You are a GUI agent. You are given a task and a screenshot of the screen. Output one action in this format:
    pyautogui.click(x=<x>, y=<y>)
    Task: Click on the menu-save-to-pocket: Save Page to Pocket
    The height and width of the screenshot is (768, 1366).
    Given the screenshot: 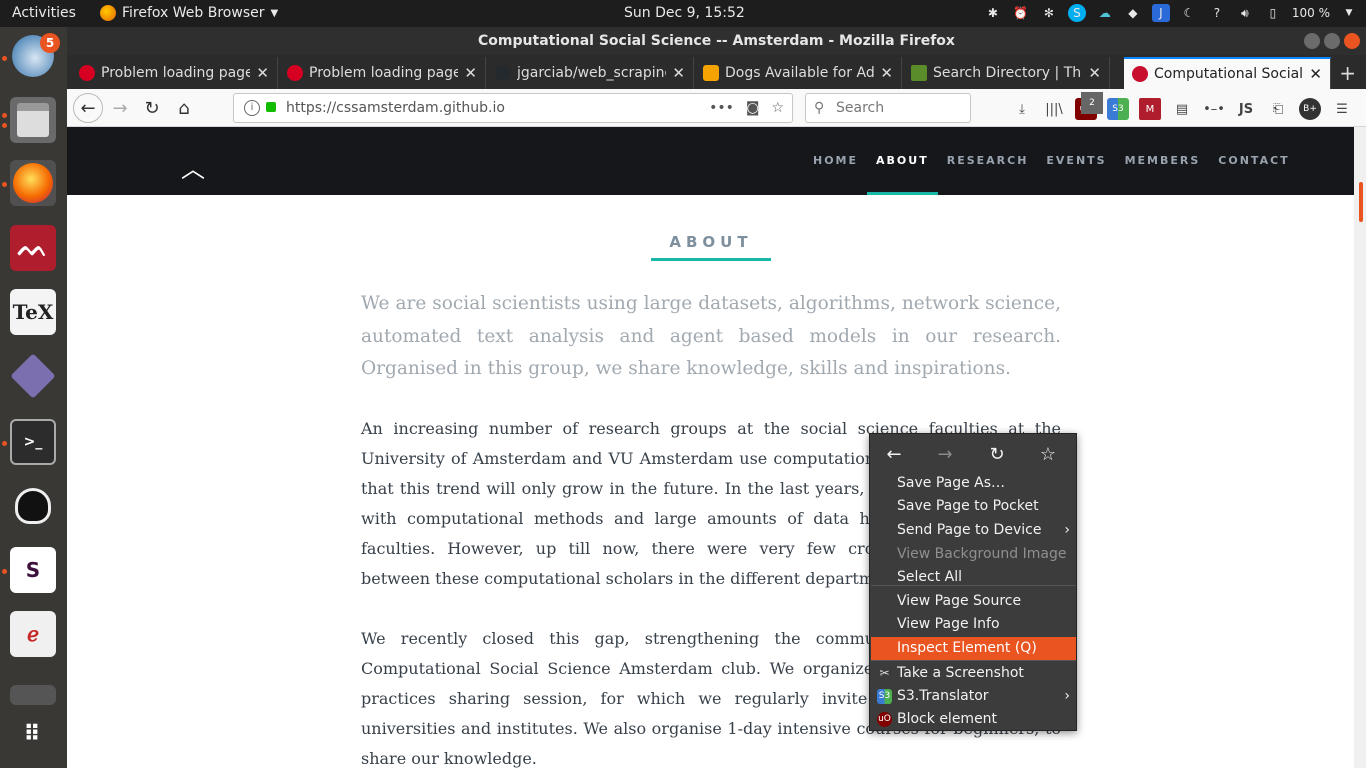 What is the action you would take?
    pyautogui.click(x=973, y=506)
    